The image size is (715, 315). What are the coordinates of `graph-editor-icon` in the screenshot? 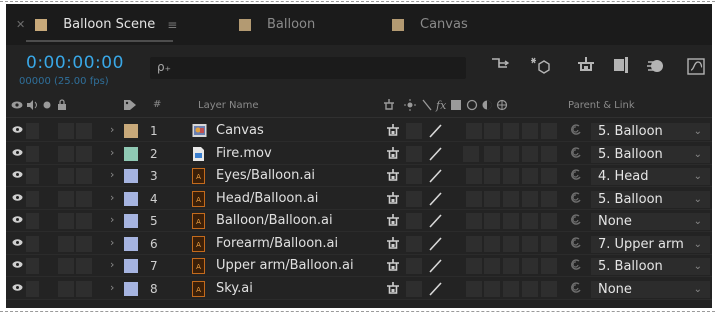 It's located at (696, 68).